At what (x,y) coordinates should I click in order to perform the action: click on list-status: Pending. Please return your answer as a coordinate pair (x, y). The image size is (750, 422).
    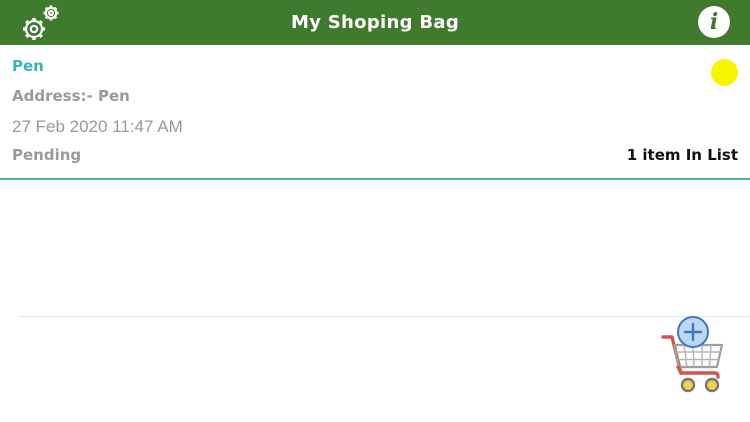
    Looking at the image, I should click on (47, 155).